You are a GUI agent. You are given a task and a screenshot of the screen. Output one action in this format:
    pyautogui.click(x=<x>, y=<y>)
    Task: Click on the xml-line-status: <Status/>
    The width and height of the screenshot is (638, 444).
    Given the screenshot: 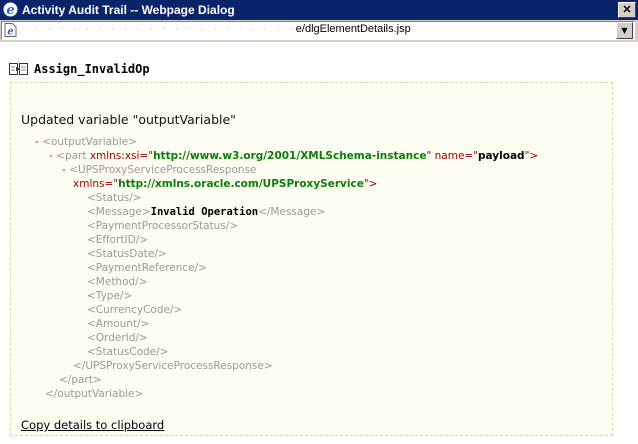 What is the action you would take?
    pyautogui.click(x=114, y=198)
    